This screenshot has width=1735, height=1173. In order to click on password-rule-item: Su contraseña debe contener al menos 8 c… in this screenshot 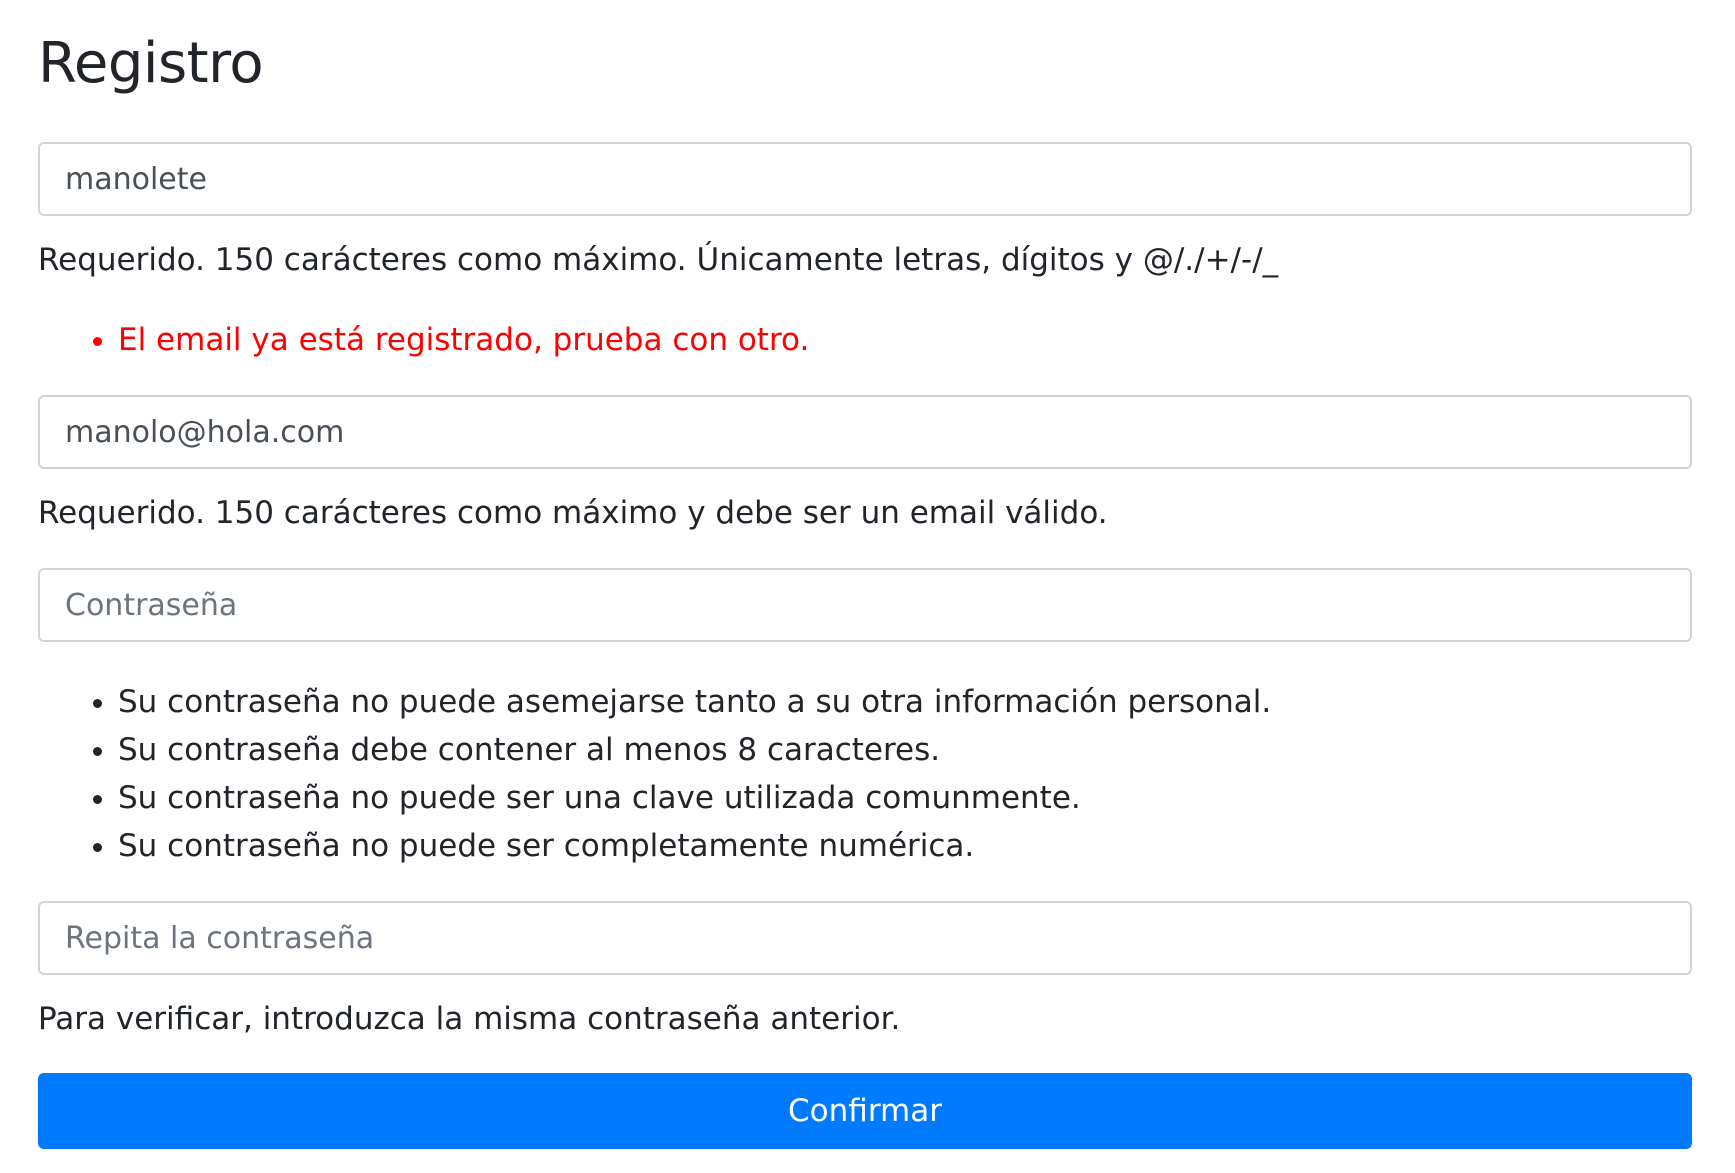, I will do `click(694, 750)`.